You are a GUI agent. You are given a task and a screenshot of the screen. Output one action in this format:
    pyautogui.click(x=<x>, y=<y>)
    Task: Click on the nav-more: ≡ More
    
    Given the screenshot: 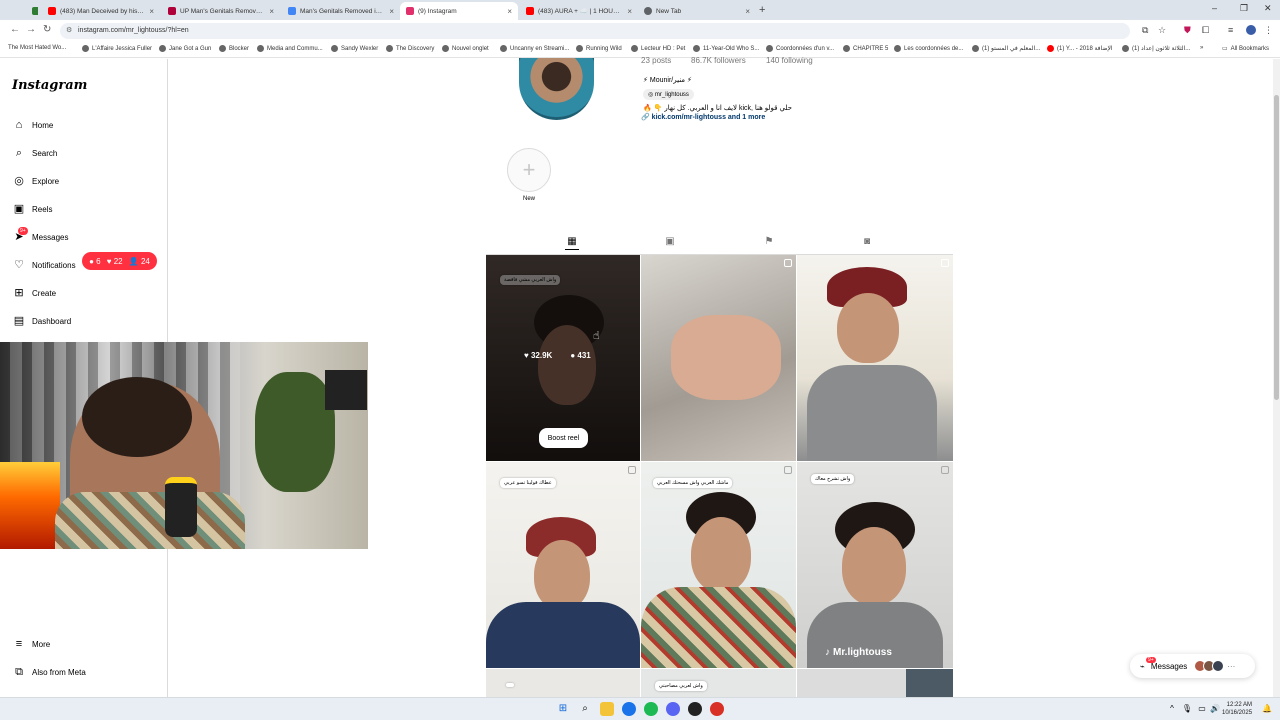 What is the action you would take?
    pyautogui.click(x=31, y=644)
    